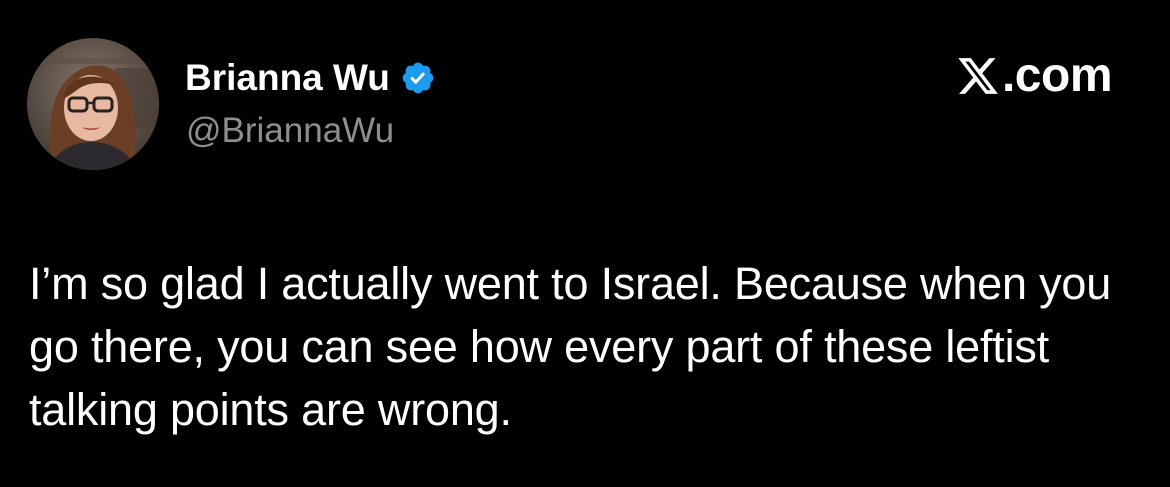 This screenshot has width=1170, height=487. Describe the element at coordinates (1057, 75) in the screenshot. I see `brand-domain-text: .com` at that location.